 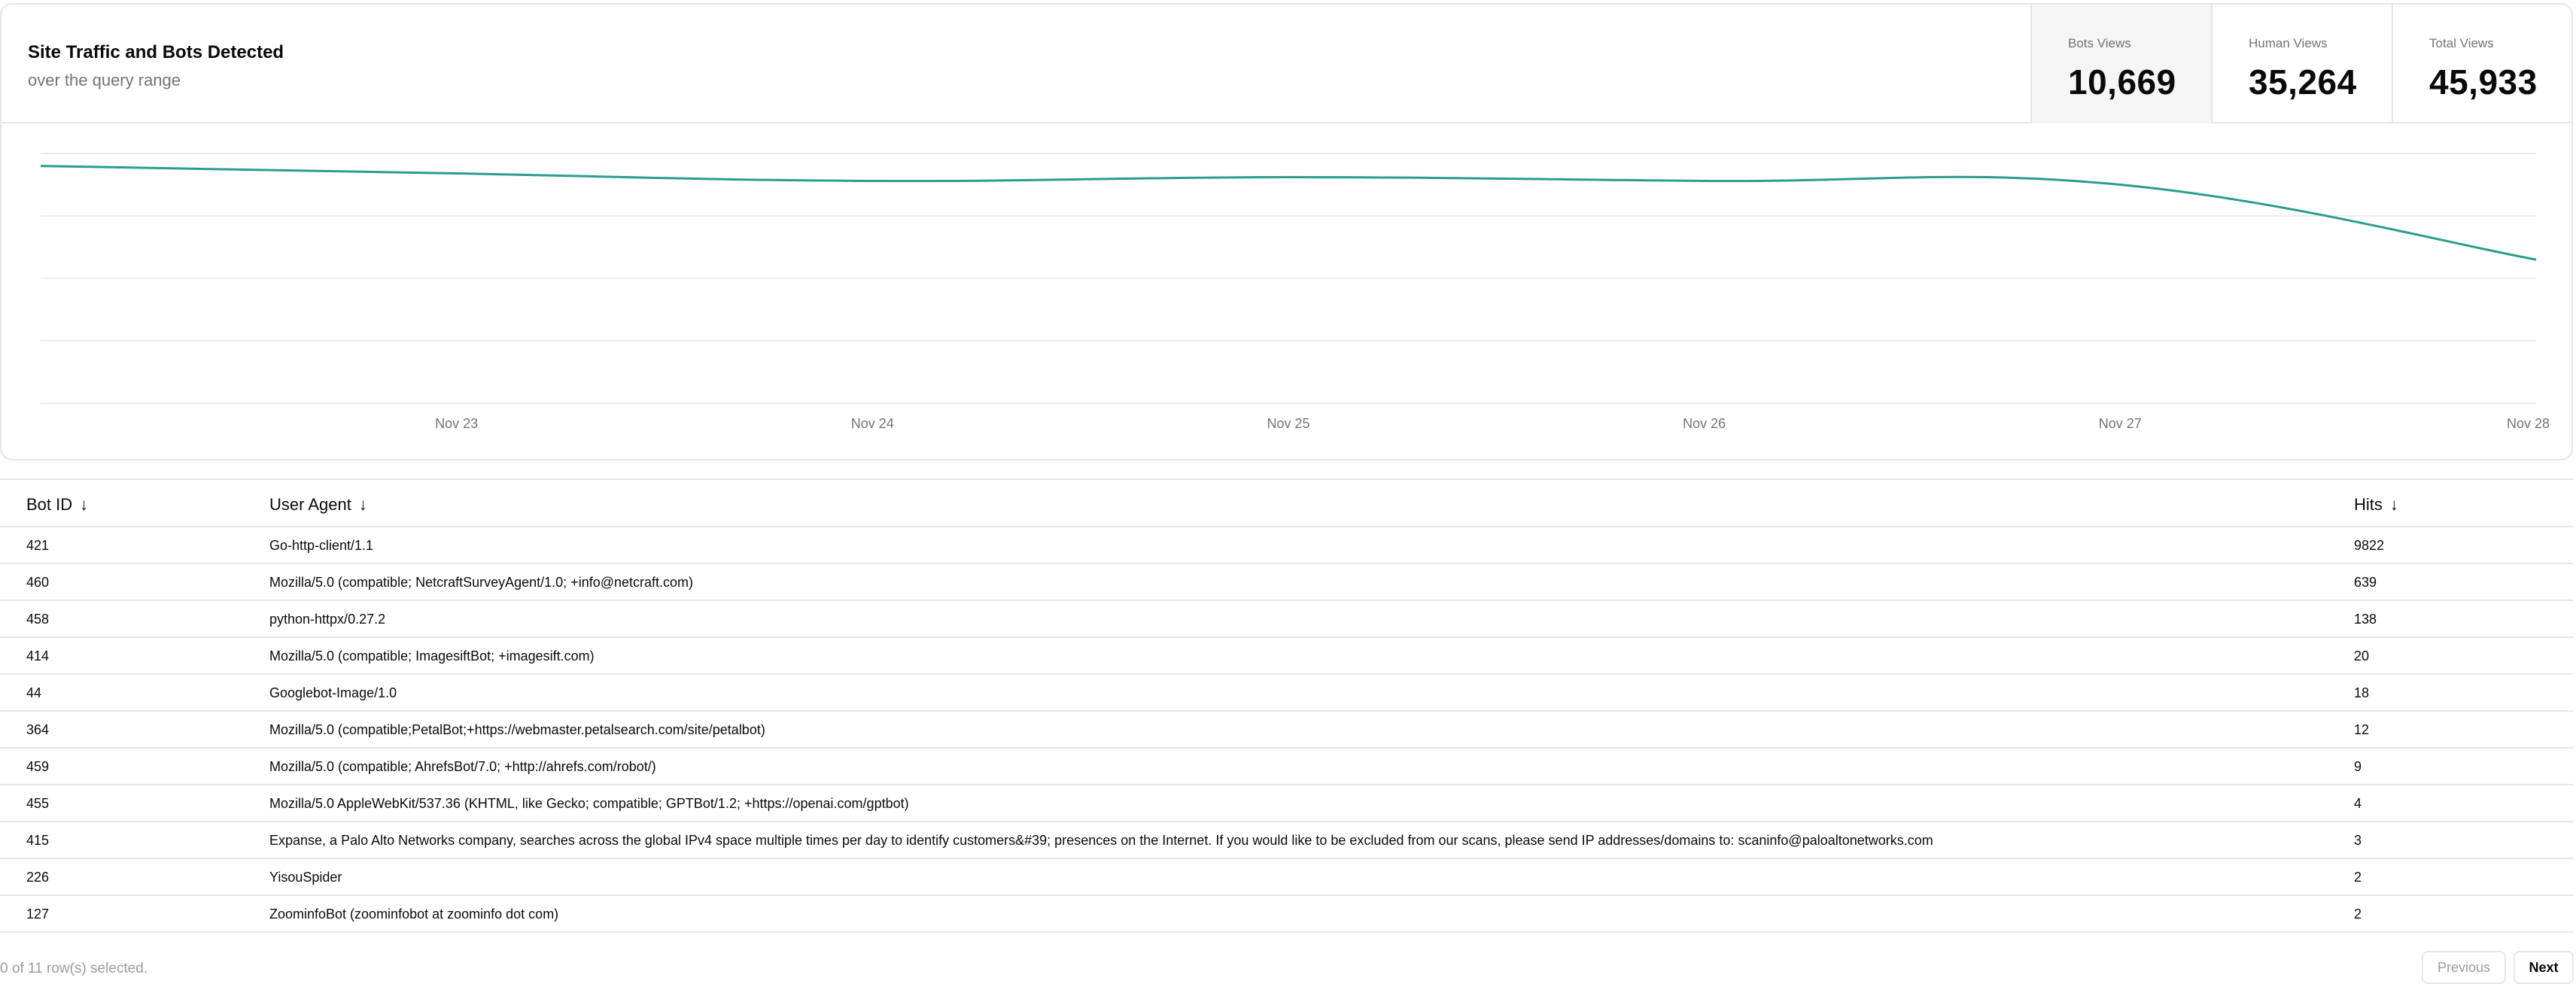 I want to click on cell-hits: 639, so click(x=2365, y=583).